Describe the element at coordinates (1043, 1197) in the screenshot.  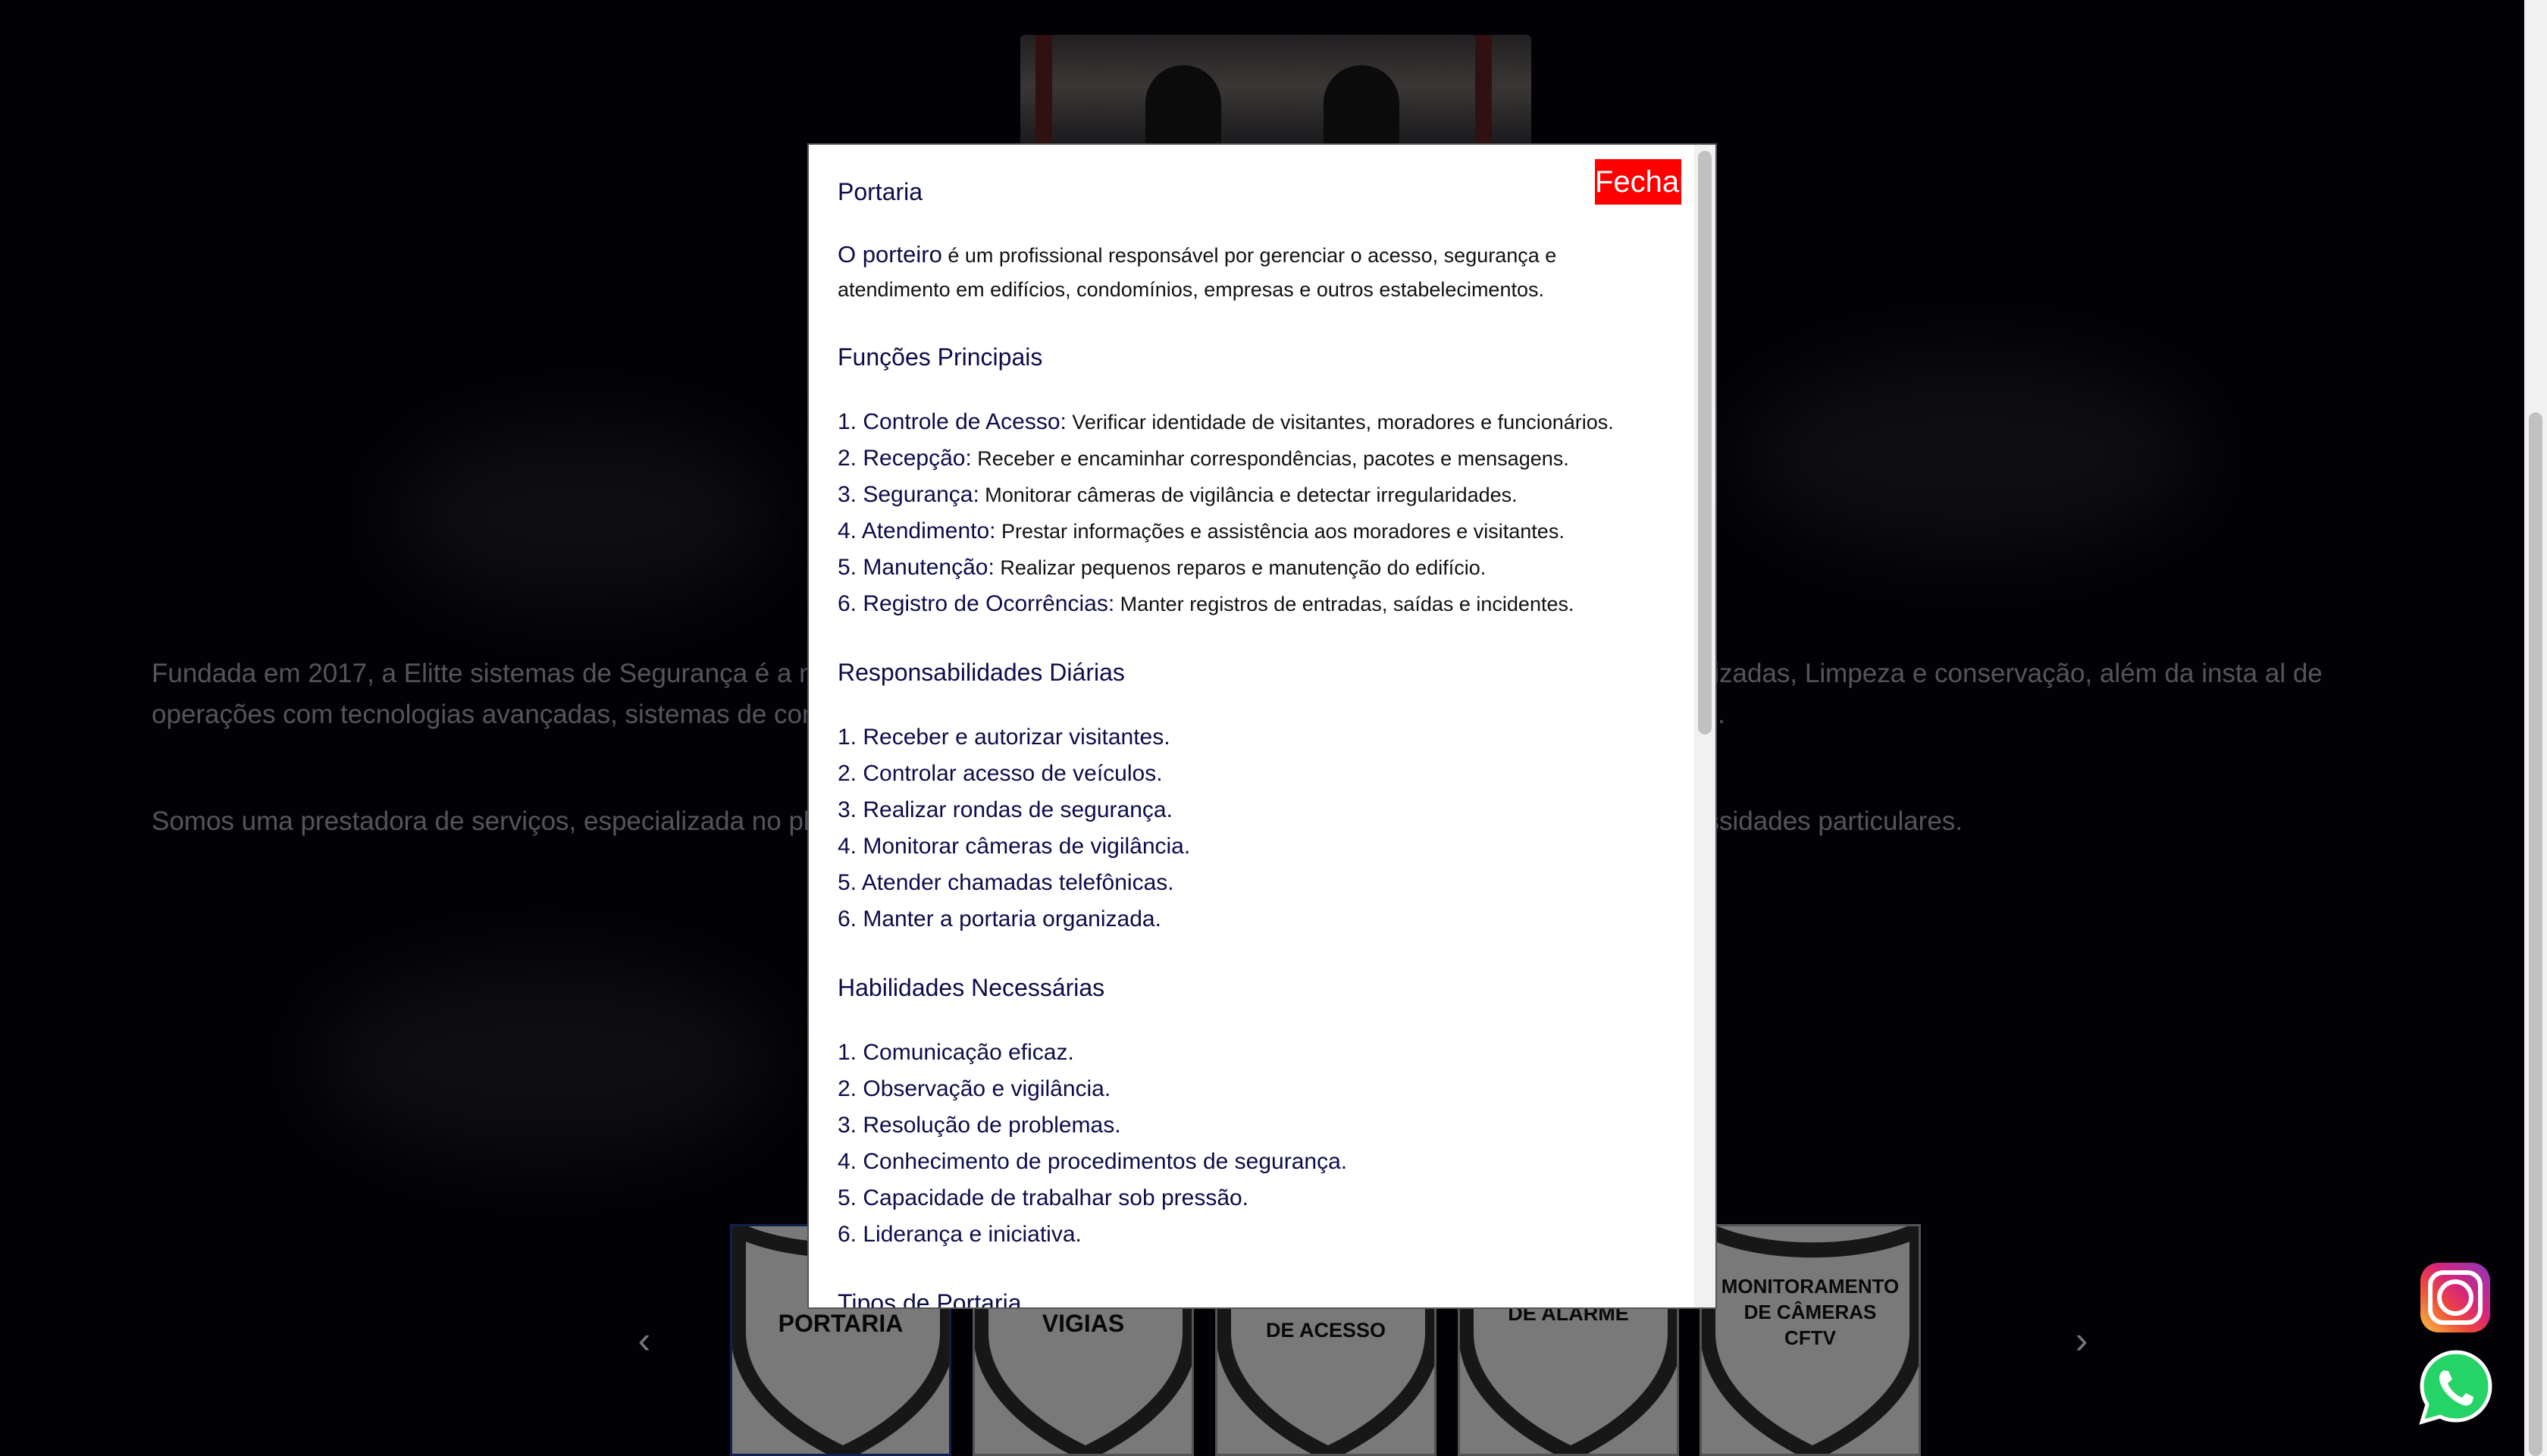
I see `list-item: 5. Capacidade de trabalhar sob pressão.` at that location.